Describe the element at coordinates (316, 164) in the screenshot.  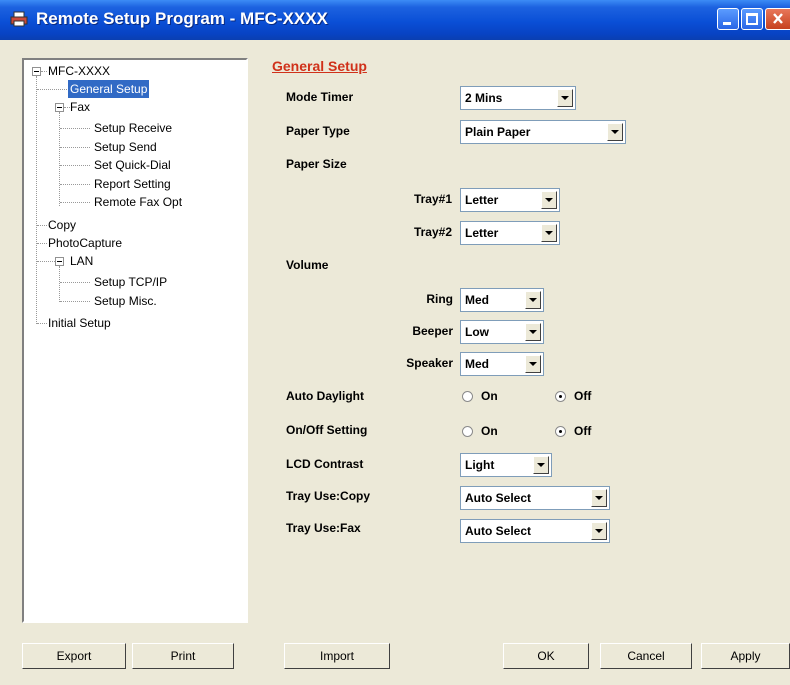
I see `paper-size-label: Paper Size` at that location.